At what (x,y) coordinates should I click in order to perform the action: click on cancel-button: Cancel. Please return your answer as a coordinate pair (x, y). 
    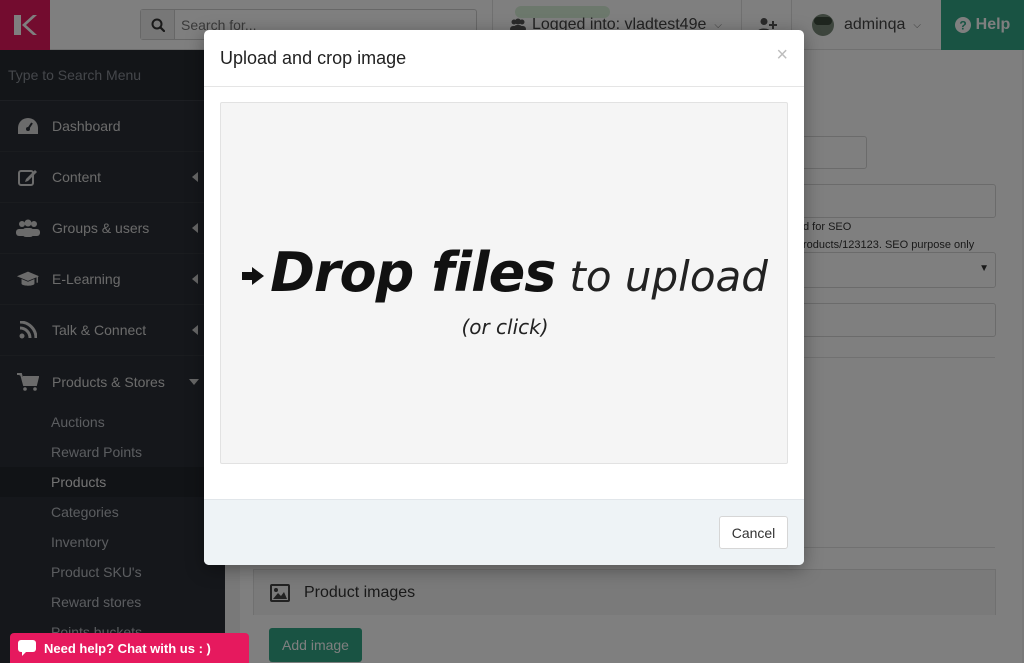
    Looking at the image, I should click on (753, 532).